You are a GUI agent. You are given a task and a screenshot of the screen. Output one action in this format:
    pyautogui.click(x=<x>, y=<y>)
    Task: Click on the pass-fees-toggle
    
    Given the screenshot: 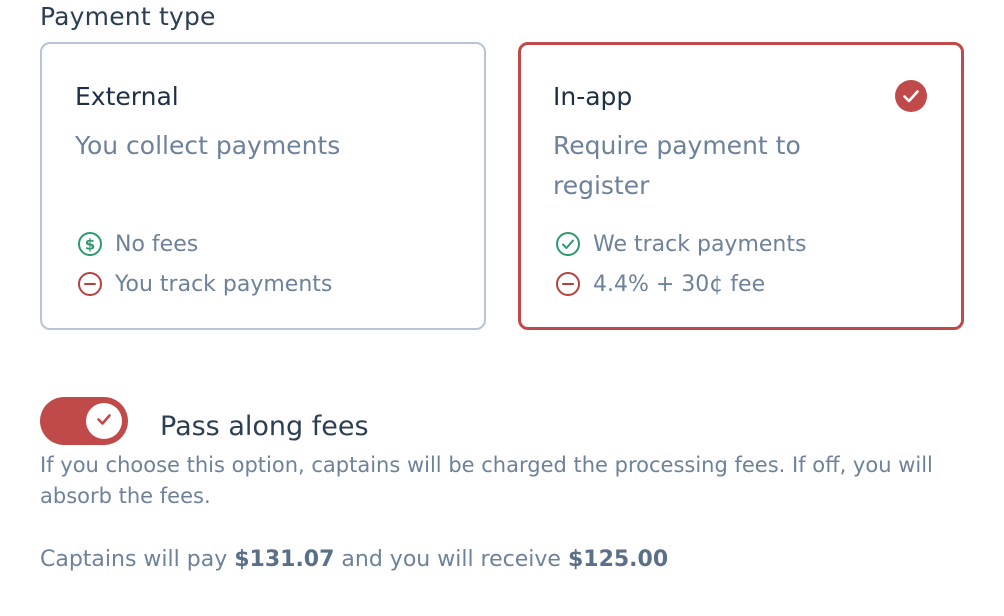 What is the action you would take?
    pyautogui.click(x=84, y=421)
    